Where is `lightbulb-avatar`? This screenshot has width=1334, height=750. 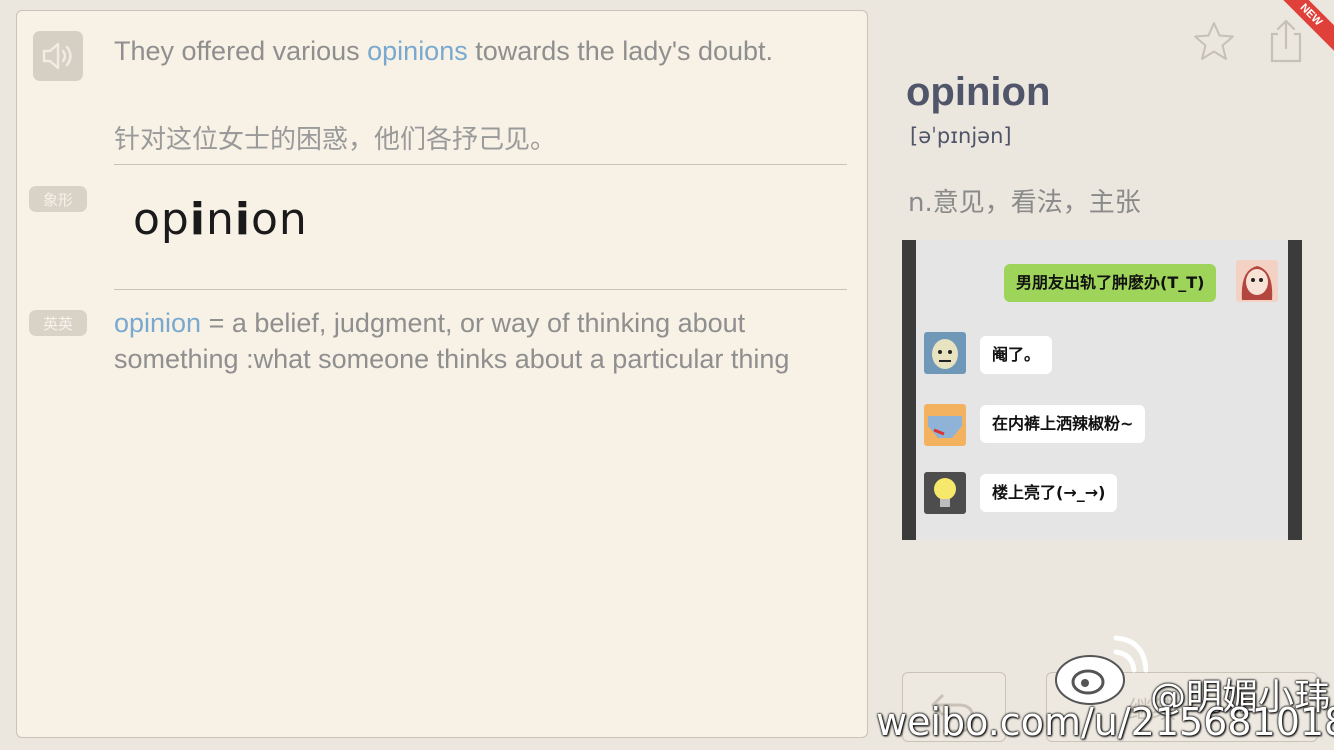
lightbulb-avatar is located at coordinates (945, 493).